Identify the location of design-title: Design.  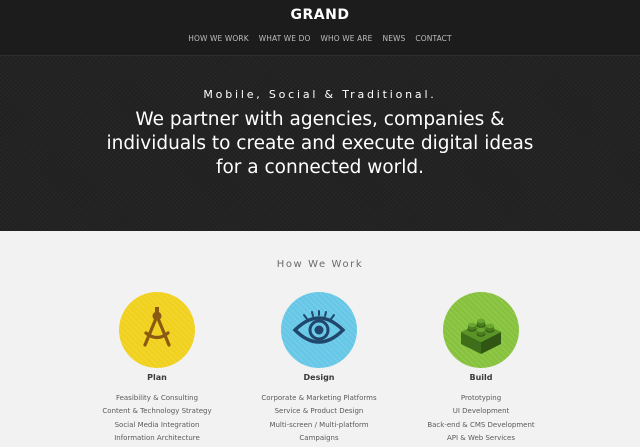
(319, 377).